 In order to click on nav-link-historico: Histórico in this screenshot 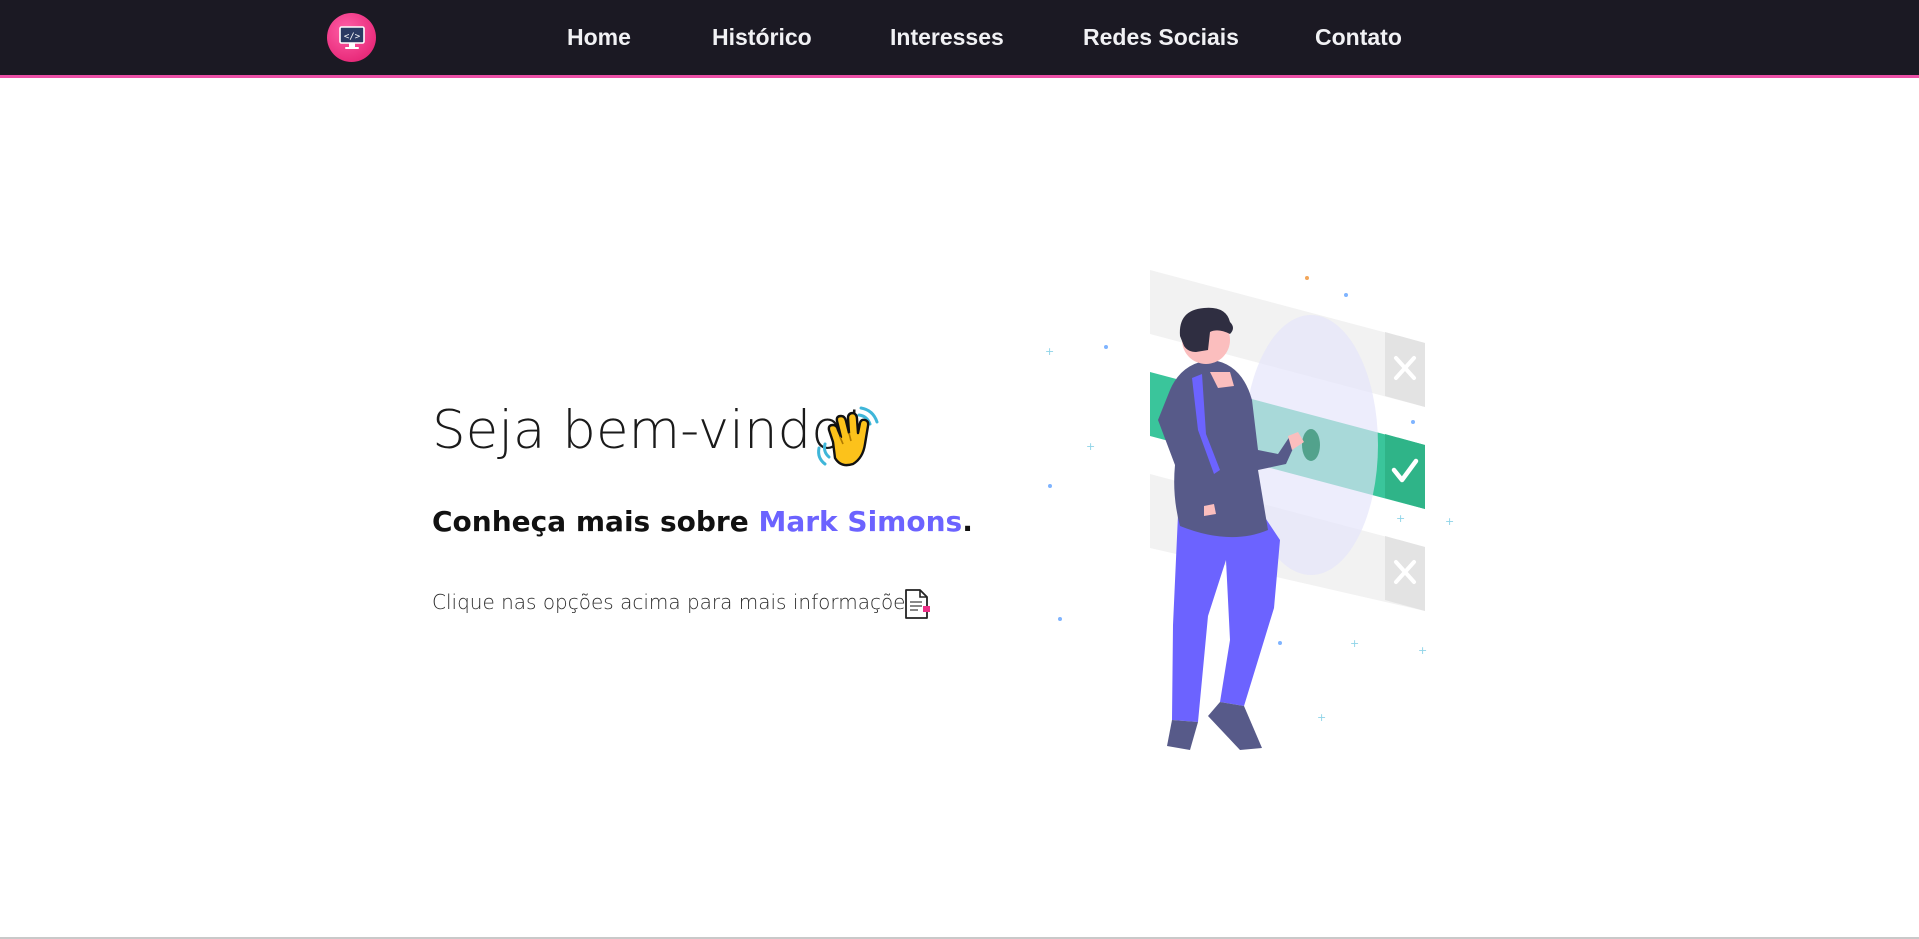, I will do `click(762, 37)`.